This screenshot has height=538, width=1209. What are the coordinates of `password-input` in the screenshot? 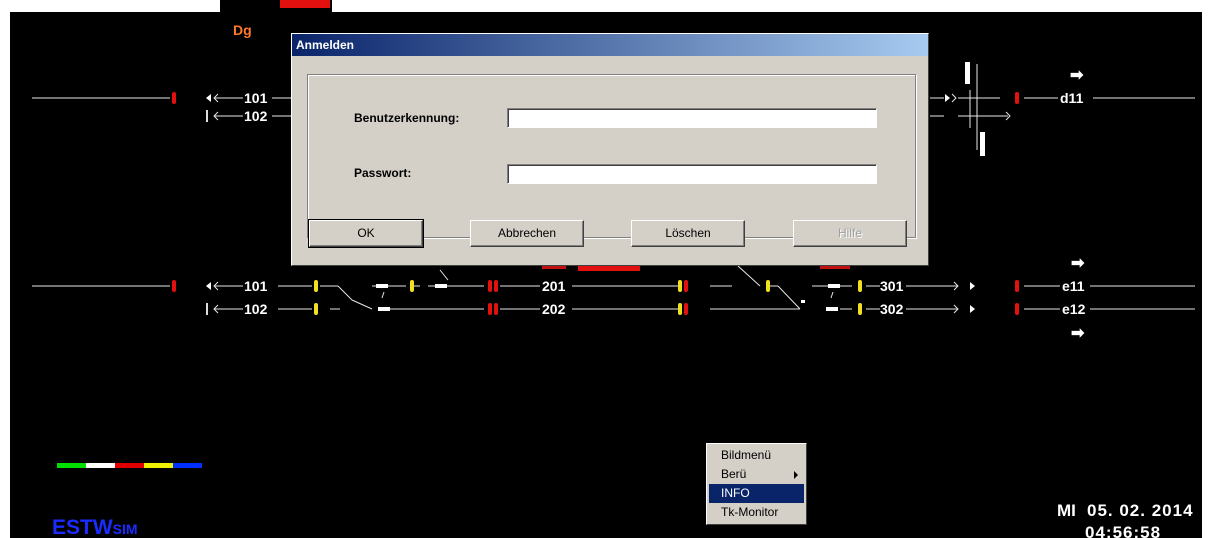 It's located at (692, 174).